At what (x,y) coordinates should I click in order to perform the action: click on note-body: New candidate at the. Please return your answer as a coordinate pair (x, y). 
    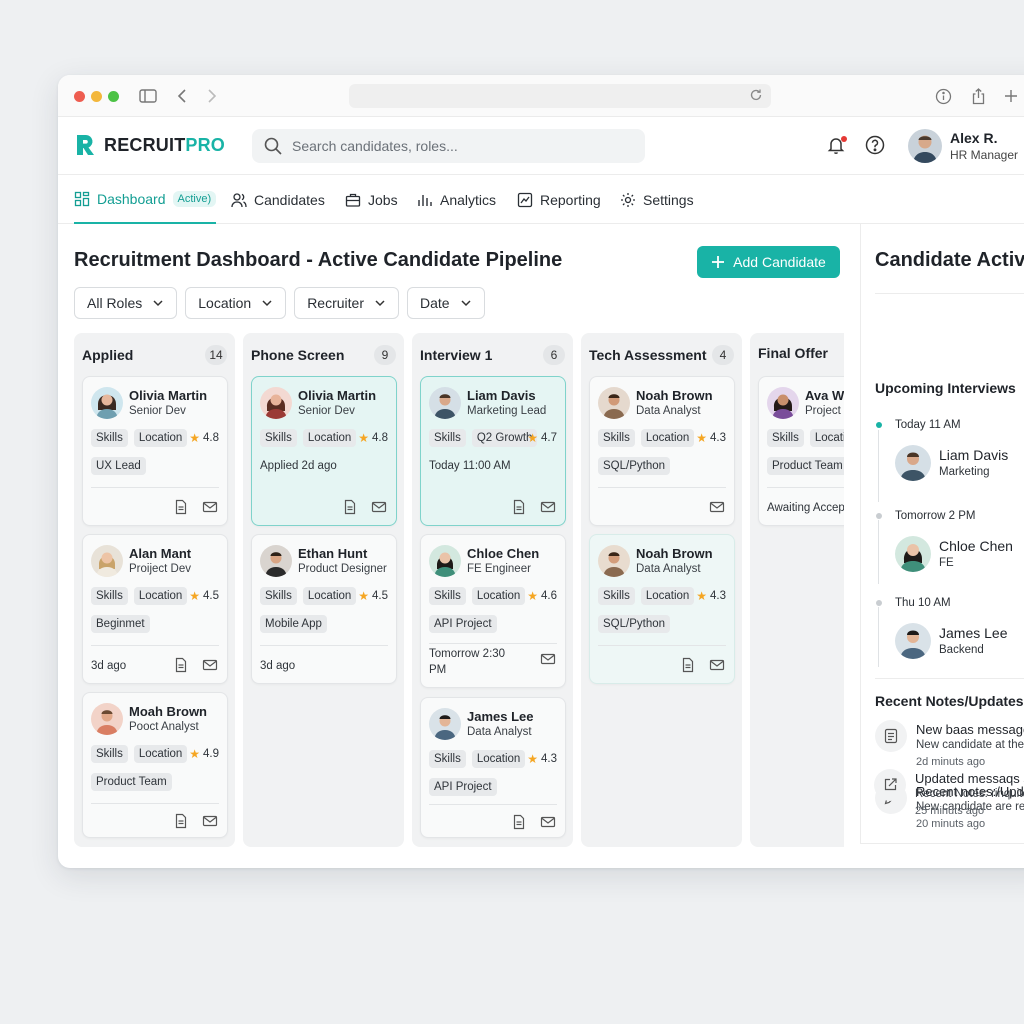
    Looking at the image, I should click on (970, 745).